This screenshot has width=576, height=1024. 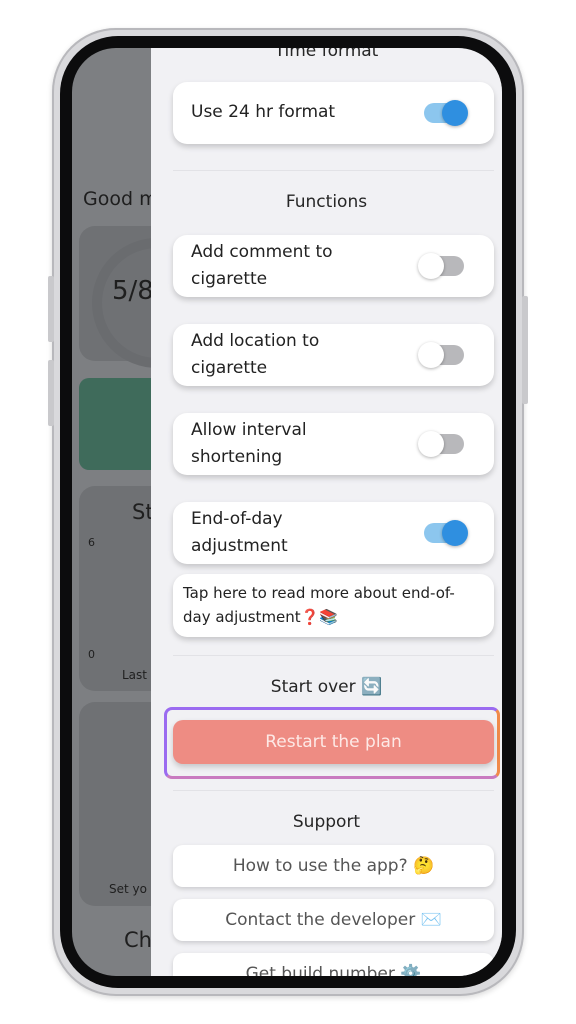 What do you see at coordinates (326, 687) in the screenshot?
I see `start-over-title: Start over 🔄` at bounding box center [326, 687].